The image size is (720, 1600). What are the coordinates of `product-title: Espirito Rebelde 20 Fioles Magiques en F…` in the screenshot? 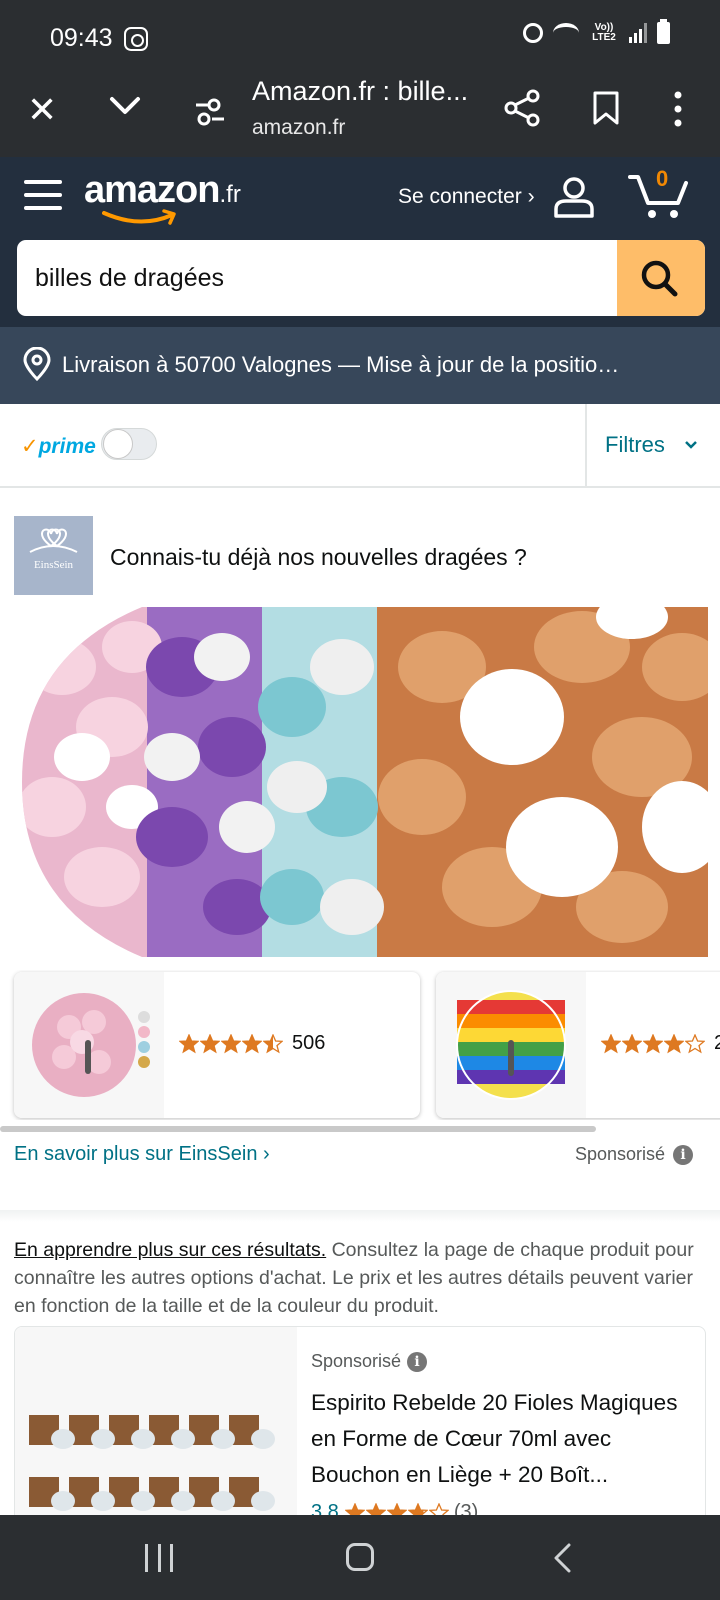 It's located at (503, 1439).